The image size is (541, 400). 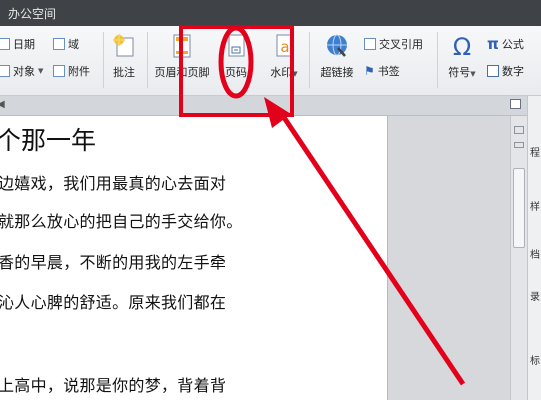 I want to click on attachment-button: 附件, so click(x=71, y=71).